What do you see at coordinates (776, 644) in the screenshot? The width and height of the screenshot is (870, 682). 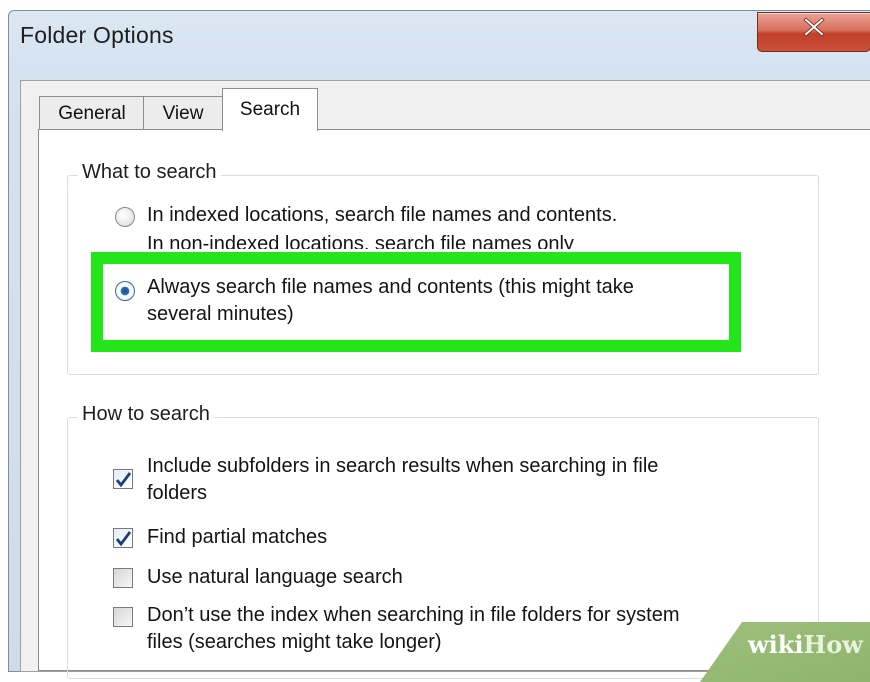 I see `watermark-wiki: wiki` at bounding box center [776, 644].